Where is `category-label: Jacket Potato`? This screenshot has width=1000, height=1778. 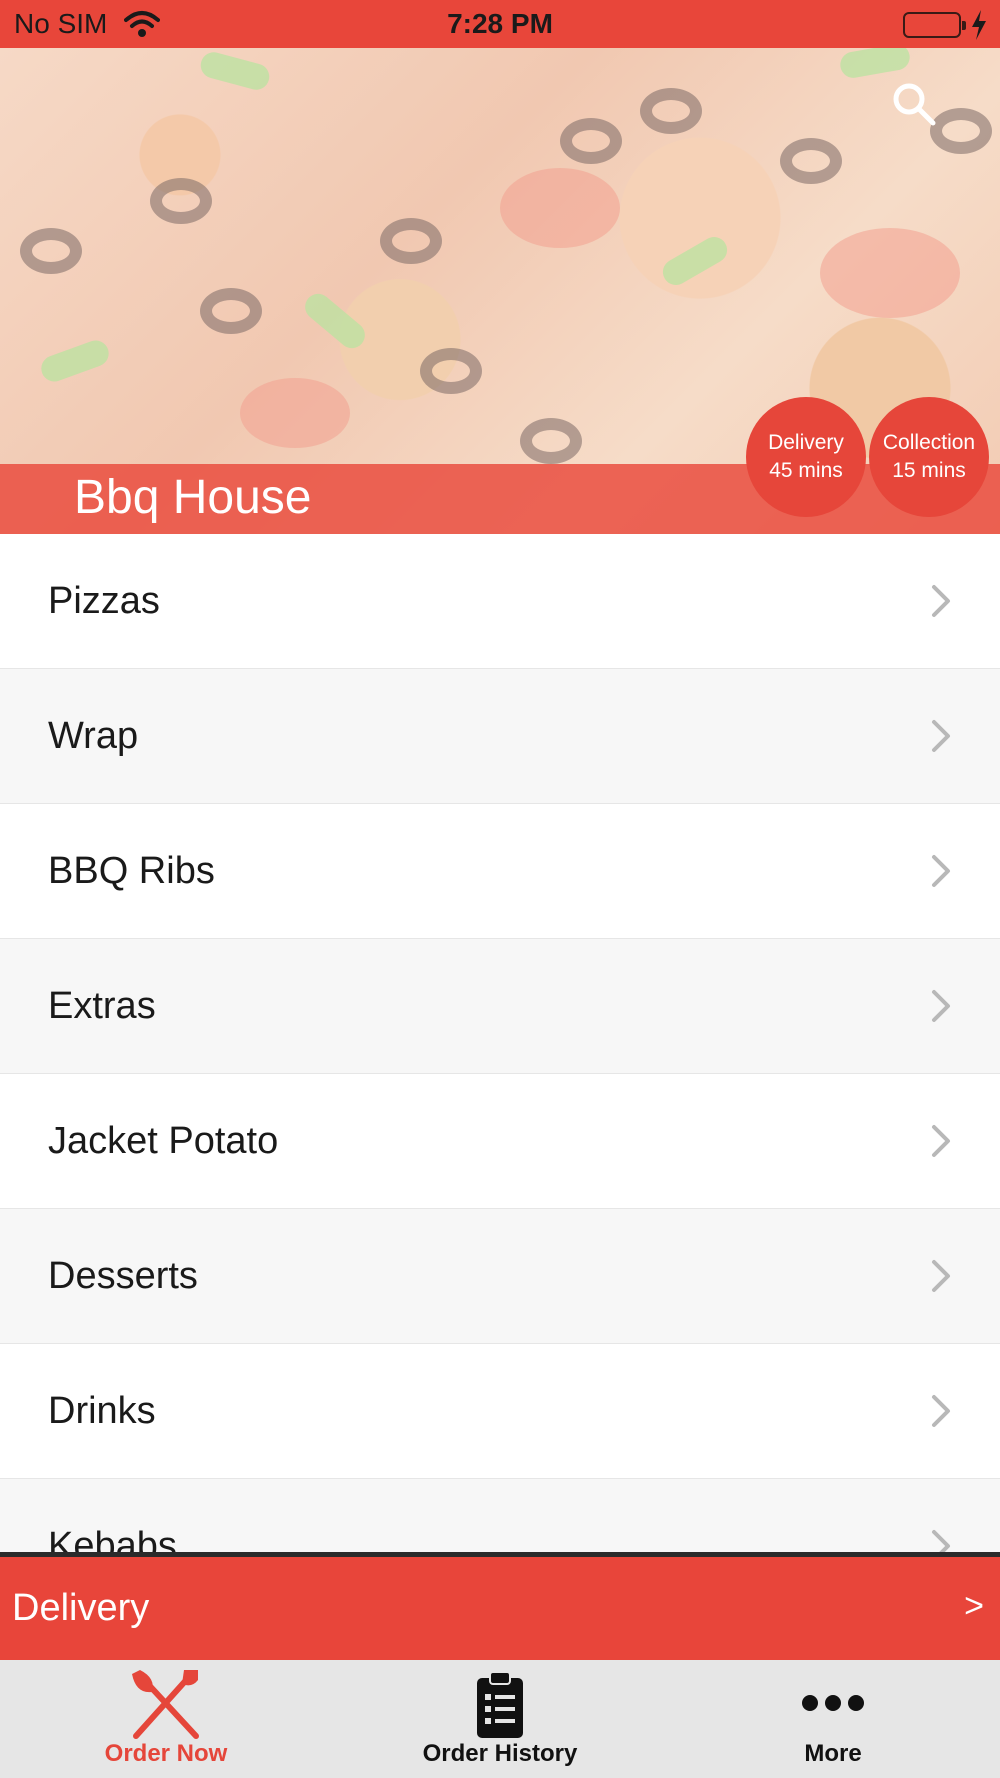
category-label: Jacket Potato is located at coordinates (163, 1140).